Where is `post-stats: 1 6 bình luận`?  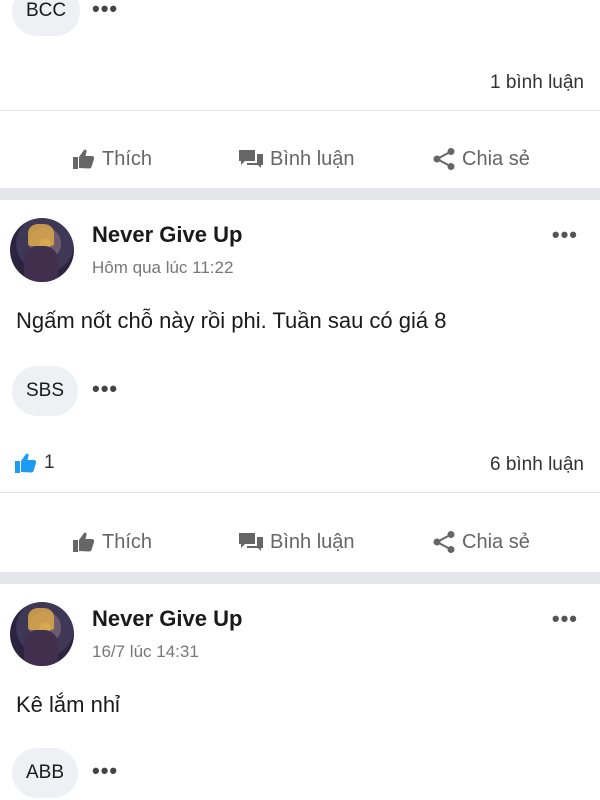 post-stats: 1 6 bình luận is located at coordinates (300, 466).